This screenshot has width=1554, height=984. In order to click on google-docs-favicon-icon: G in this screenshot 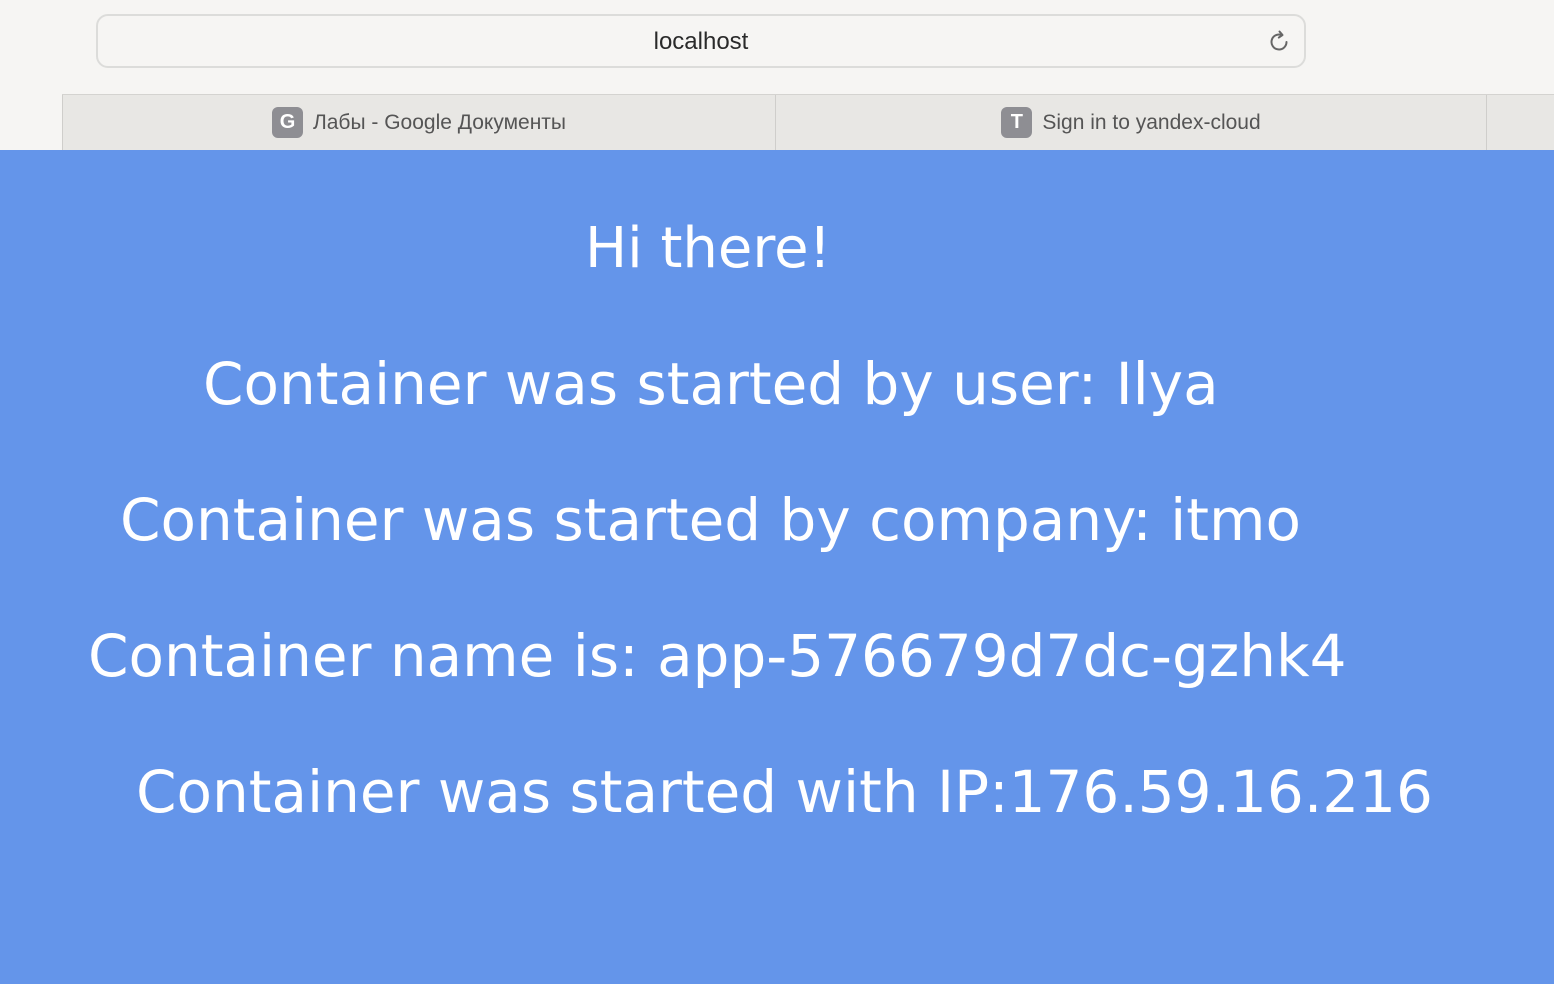, I will do `click(287, 122)`.